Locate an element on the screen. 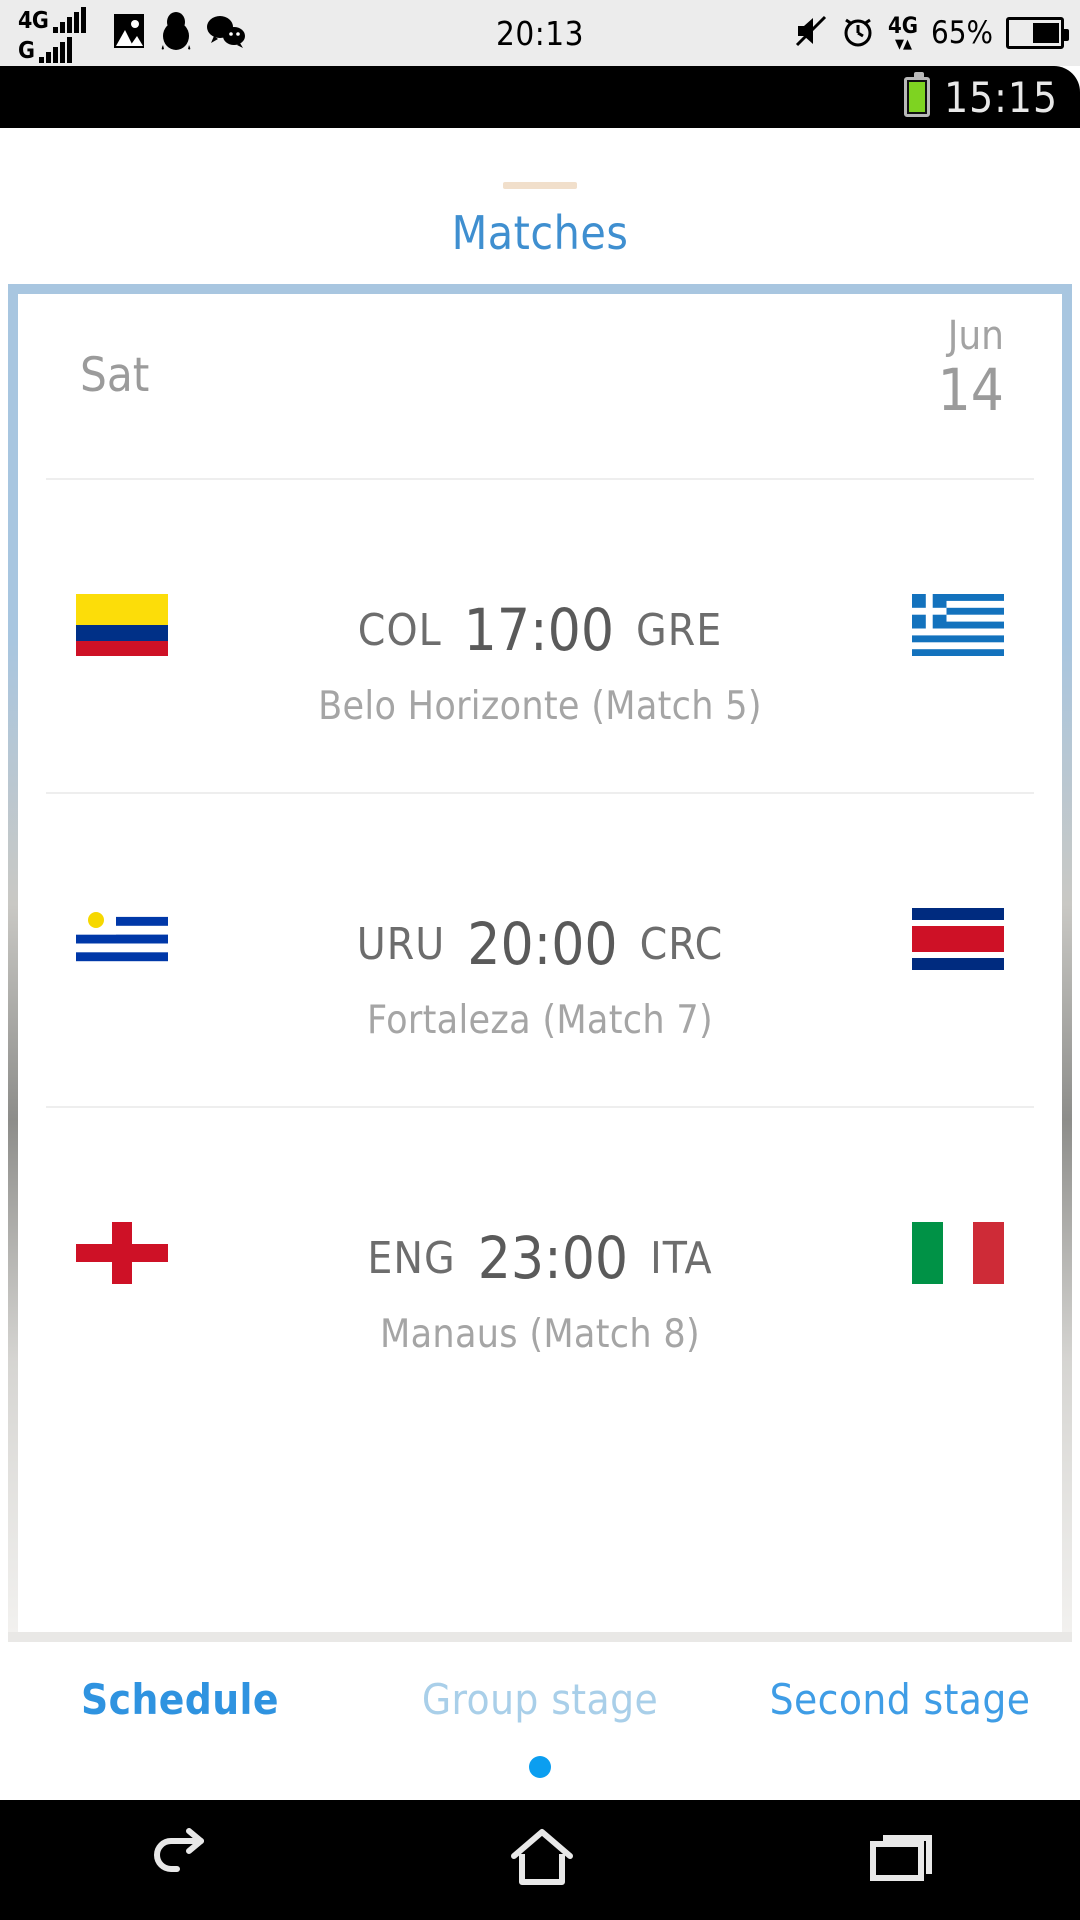 Image resolution: width=1080 pixels, height=1920 pixels. inner-status-bar: 15:15 is located at coordinates (540, 97).